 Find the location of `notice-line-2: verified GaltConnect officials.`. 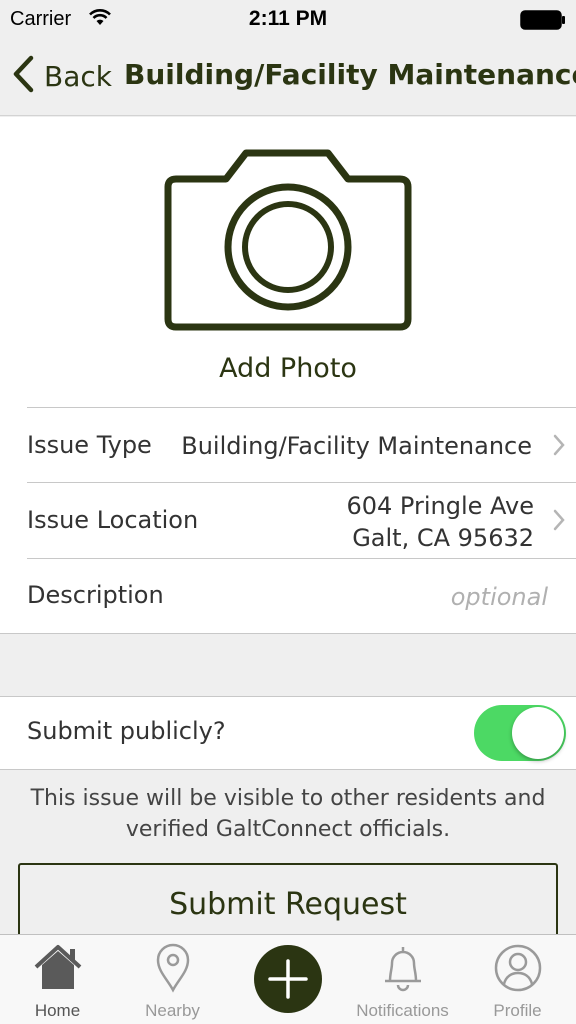

notice-line-2: verified GaltConnect officials. is located at coordinates (288, 829).